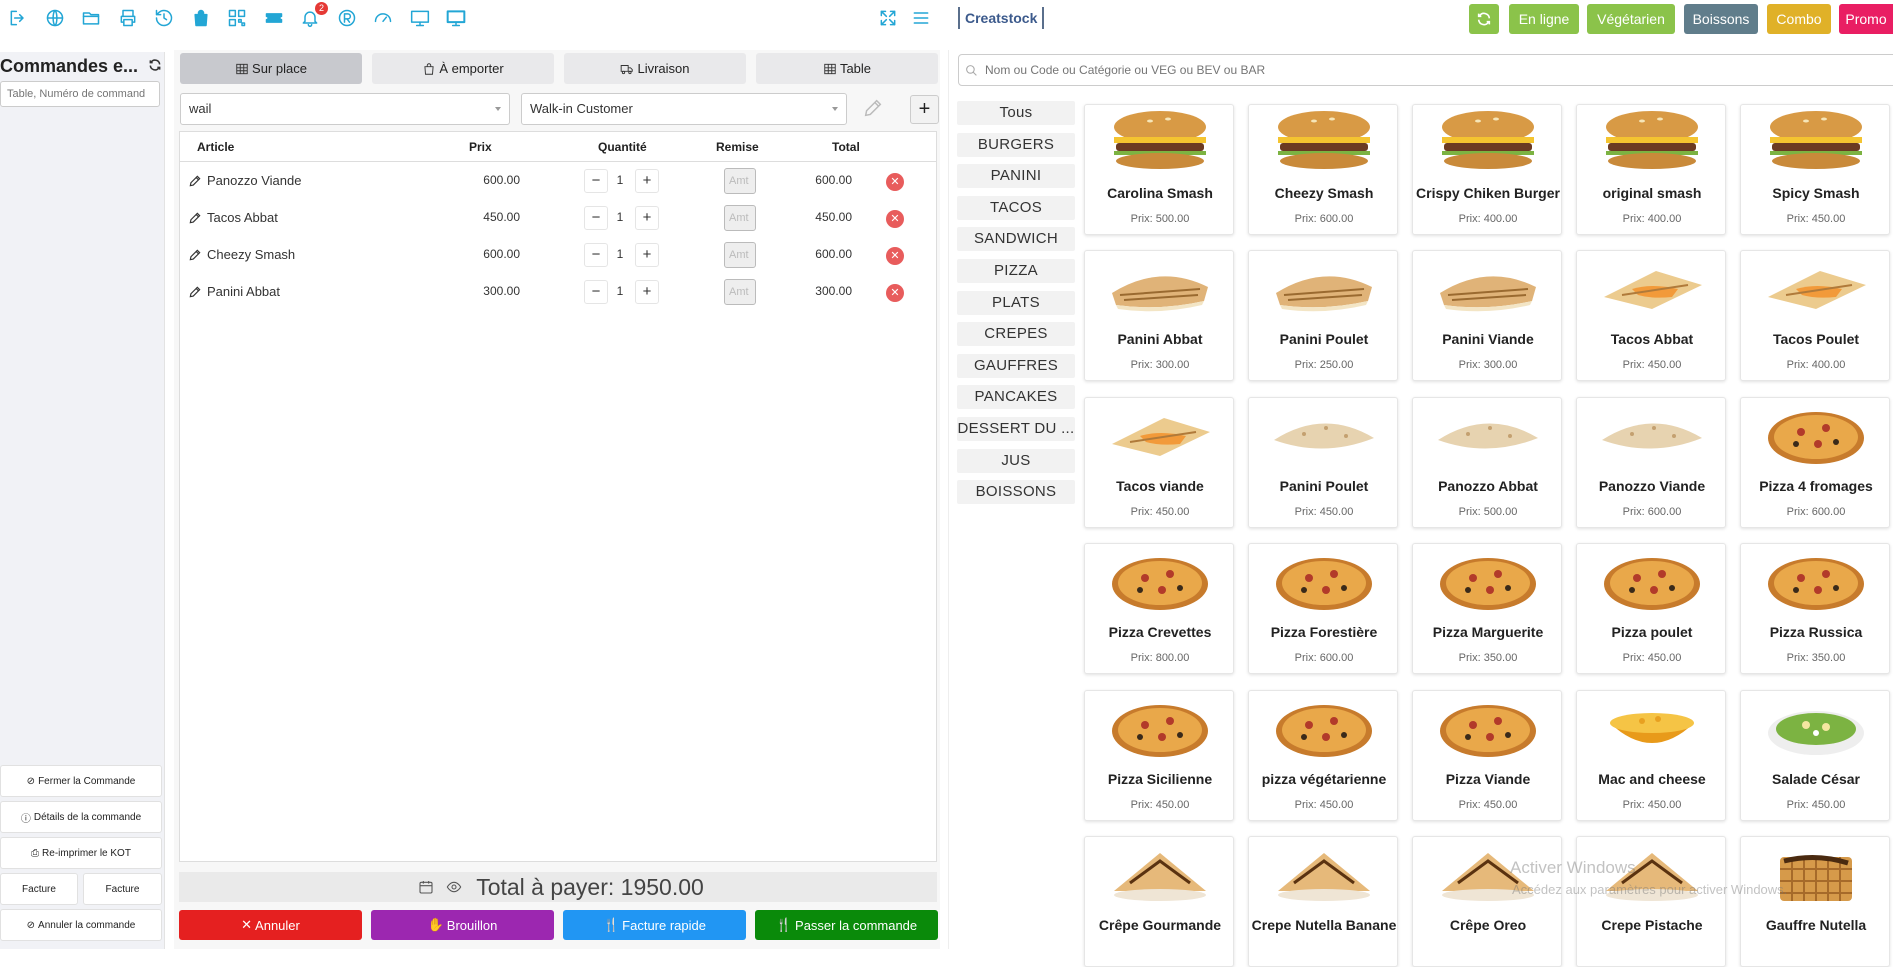 This screenshot has height=967, width=1893. I want to click on logout-icon, so click(18, 18).